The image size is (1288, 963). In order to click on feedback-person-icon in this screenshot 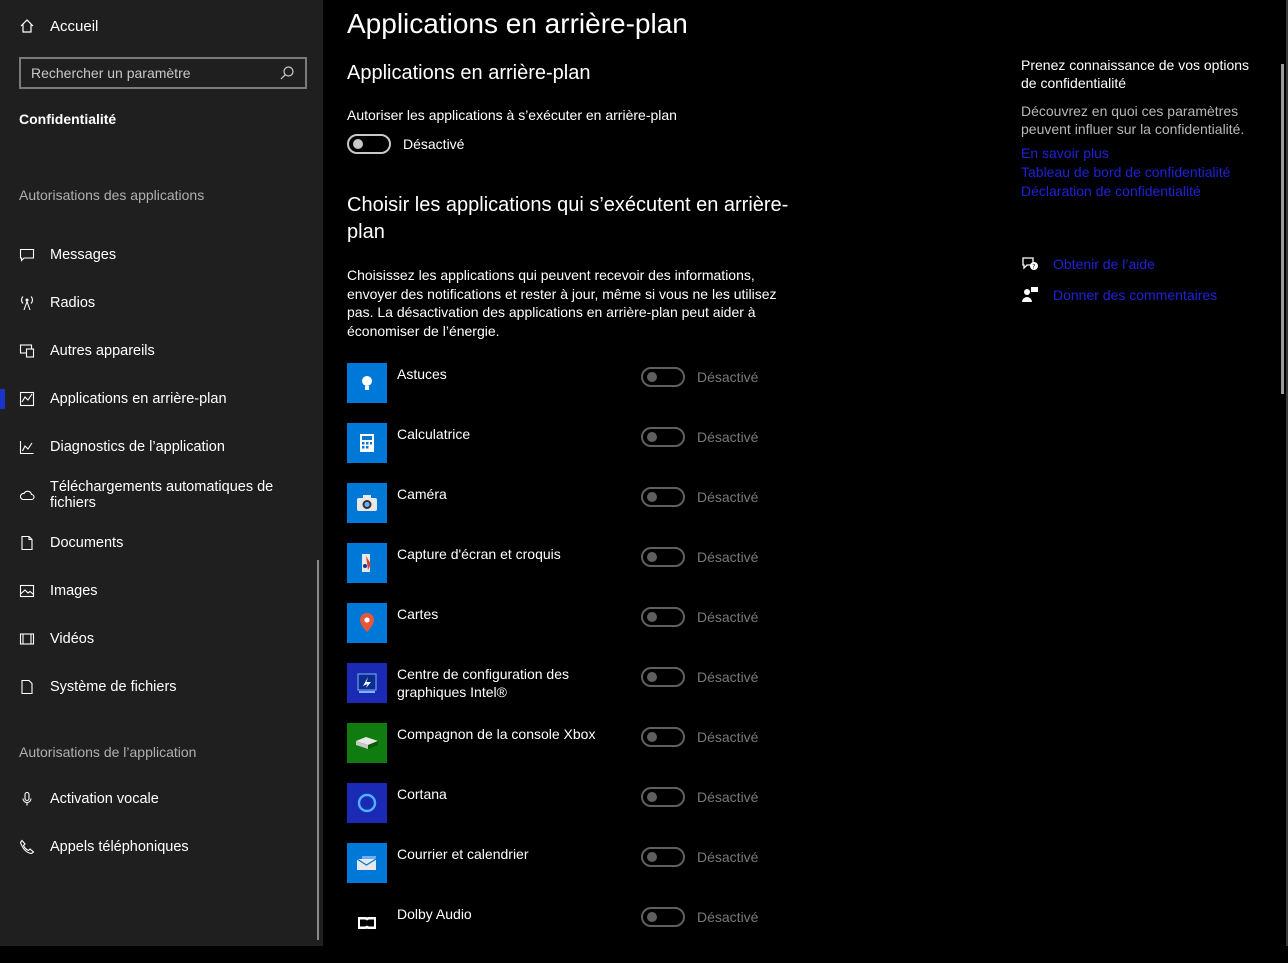, I will do `click(1037, 295)`.